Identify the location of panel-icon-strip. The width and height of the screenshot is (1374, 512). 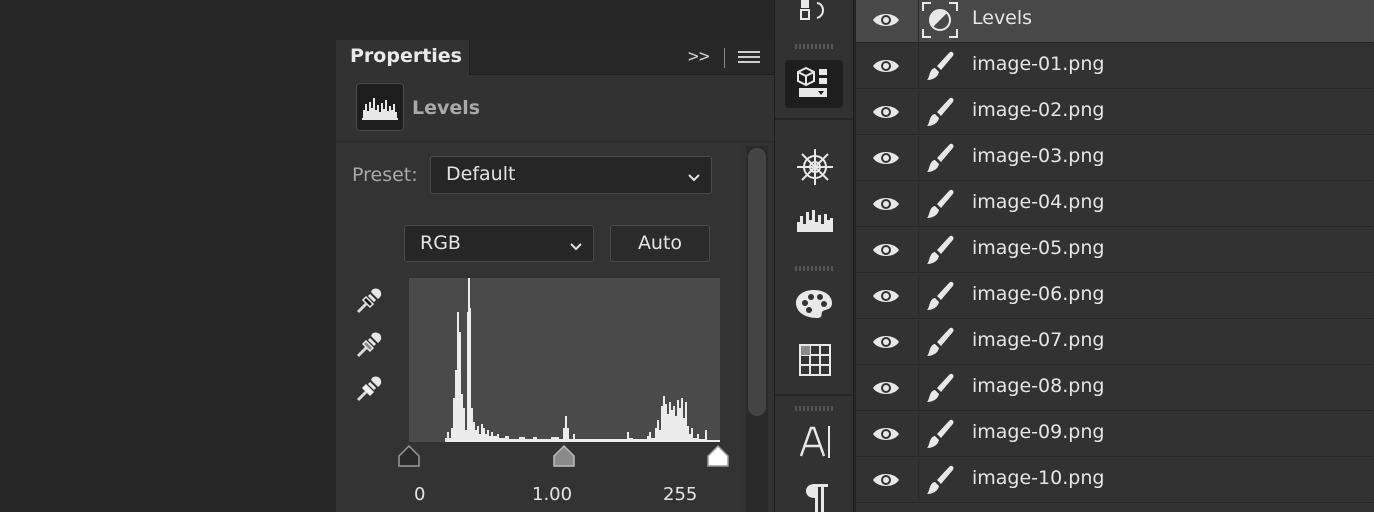
(814, 256).